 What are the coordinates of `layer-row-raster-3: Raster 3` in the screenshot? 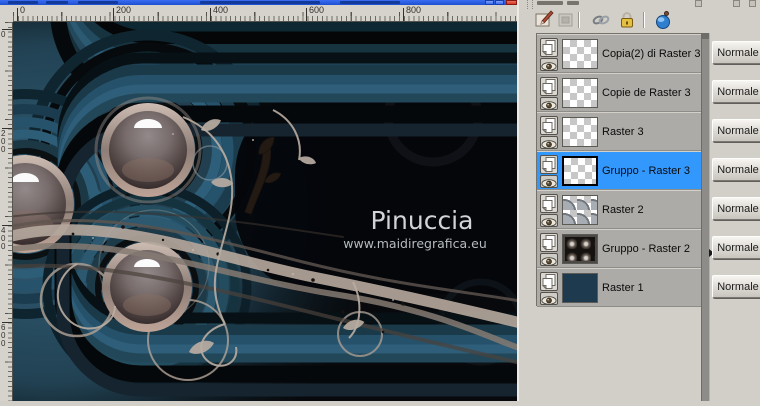 It's located at (619, 131).